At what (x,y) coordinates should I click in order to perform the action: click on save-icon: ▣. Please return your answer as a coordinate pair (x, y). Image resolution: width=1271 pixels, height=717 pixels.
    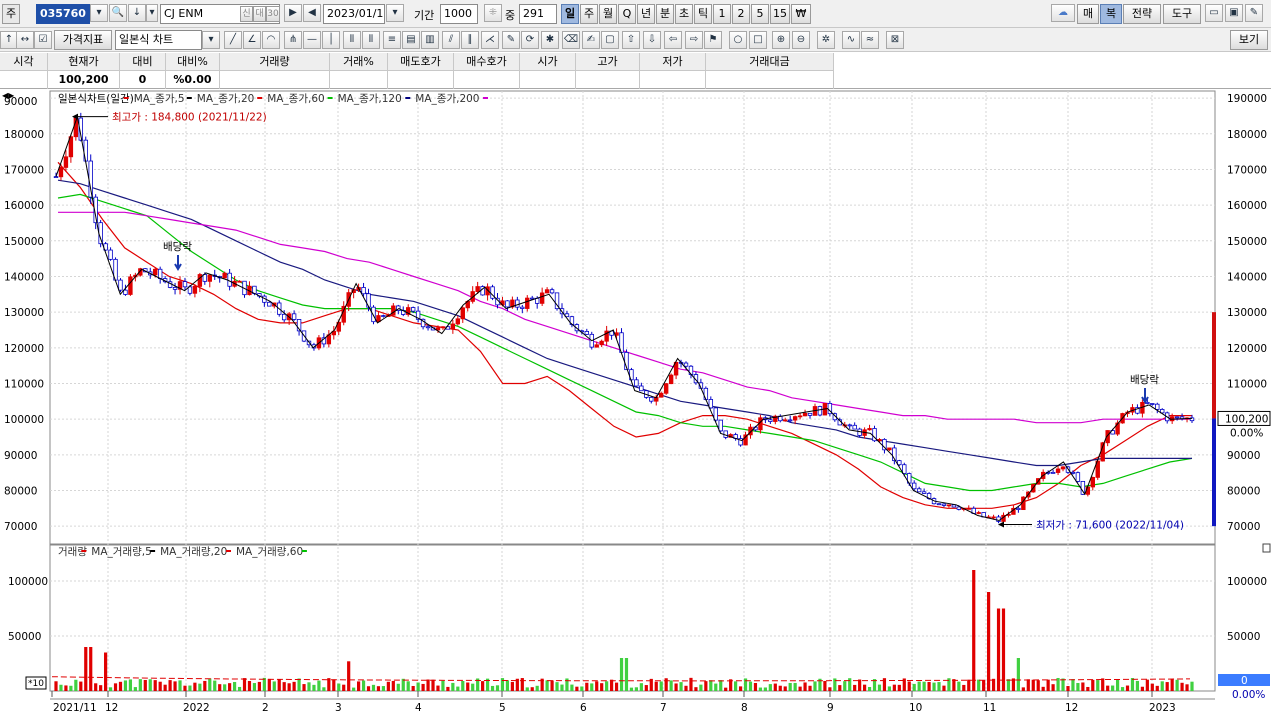
    Looking at the image, I should click on (1234, 13).